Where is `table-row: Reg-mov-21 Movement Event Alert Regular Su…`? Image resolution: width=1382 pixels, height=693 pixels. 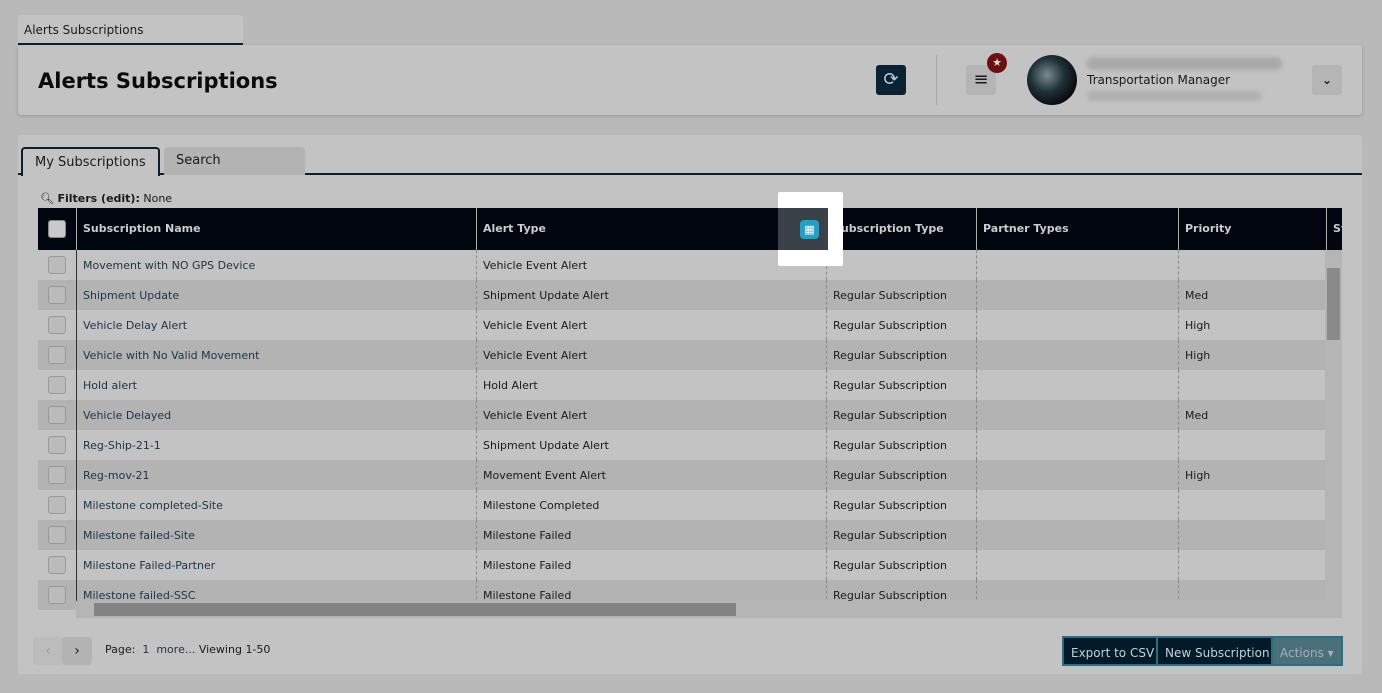
table-row: Reg-mov-21 Movement Event Alert Regular Su… is located at coordinates (682, 475).